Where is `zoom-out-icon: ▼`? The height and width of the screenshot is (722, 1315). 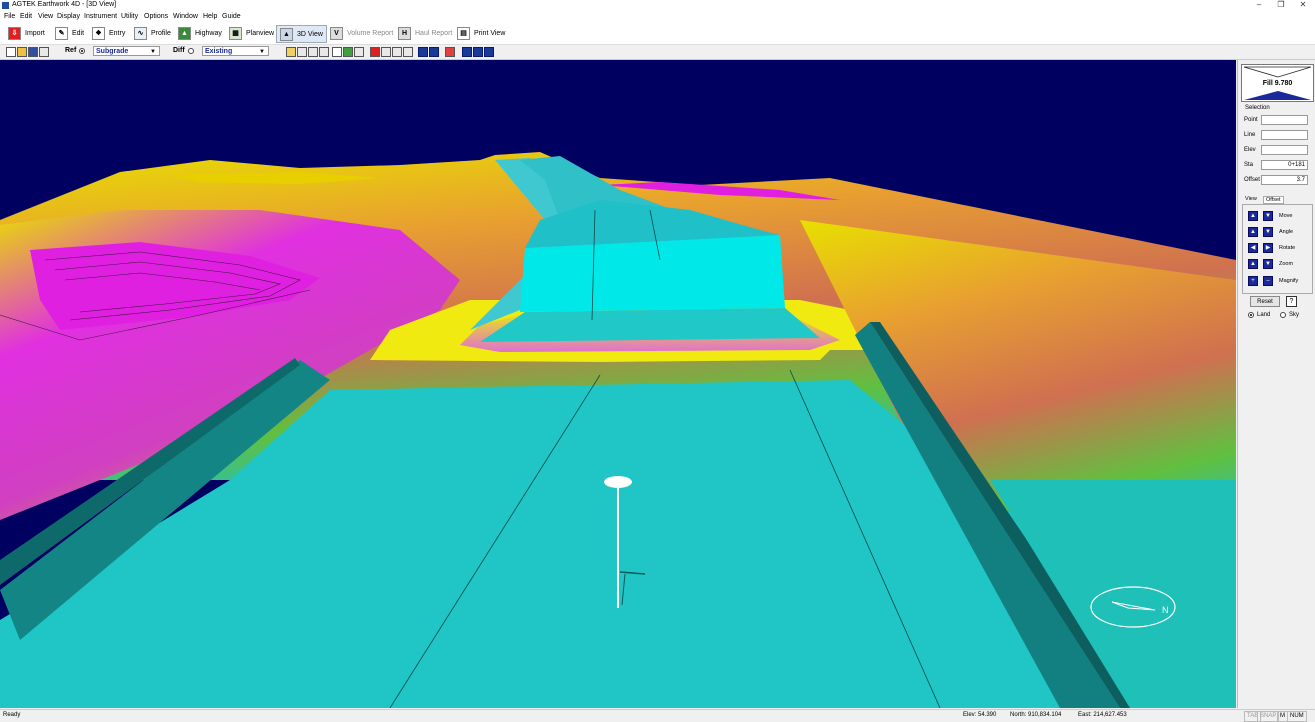
zoom-out-icon: ▼ is located at coordinates (1268, 264).